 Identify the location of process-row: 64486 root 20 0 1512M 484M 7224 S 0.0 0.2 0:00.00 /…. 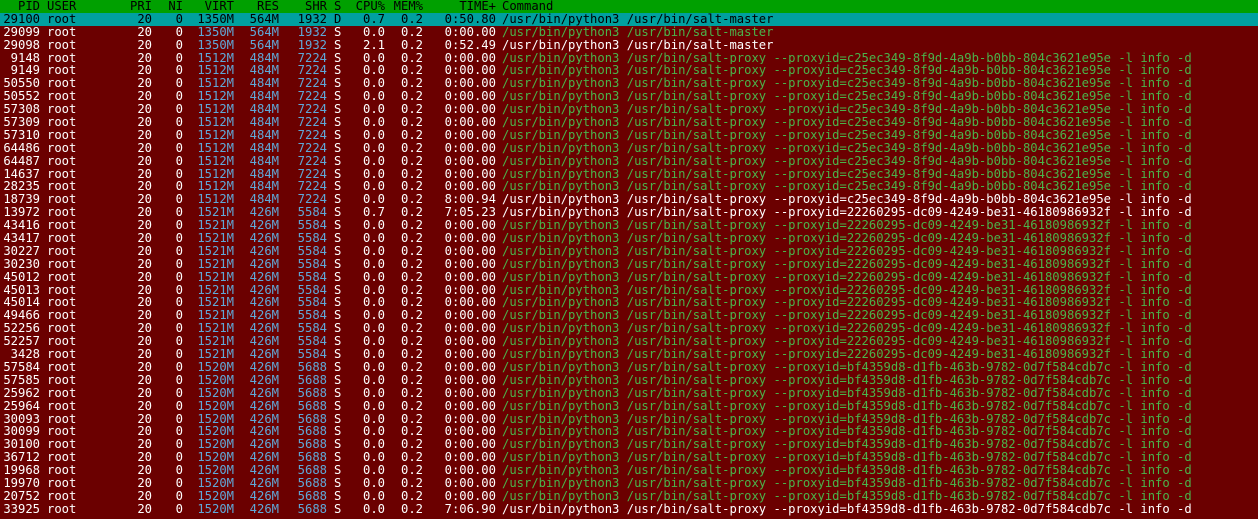
(629, 148).